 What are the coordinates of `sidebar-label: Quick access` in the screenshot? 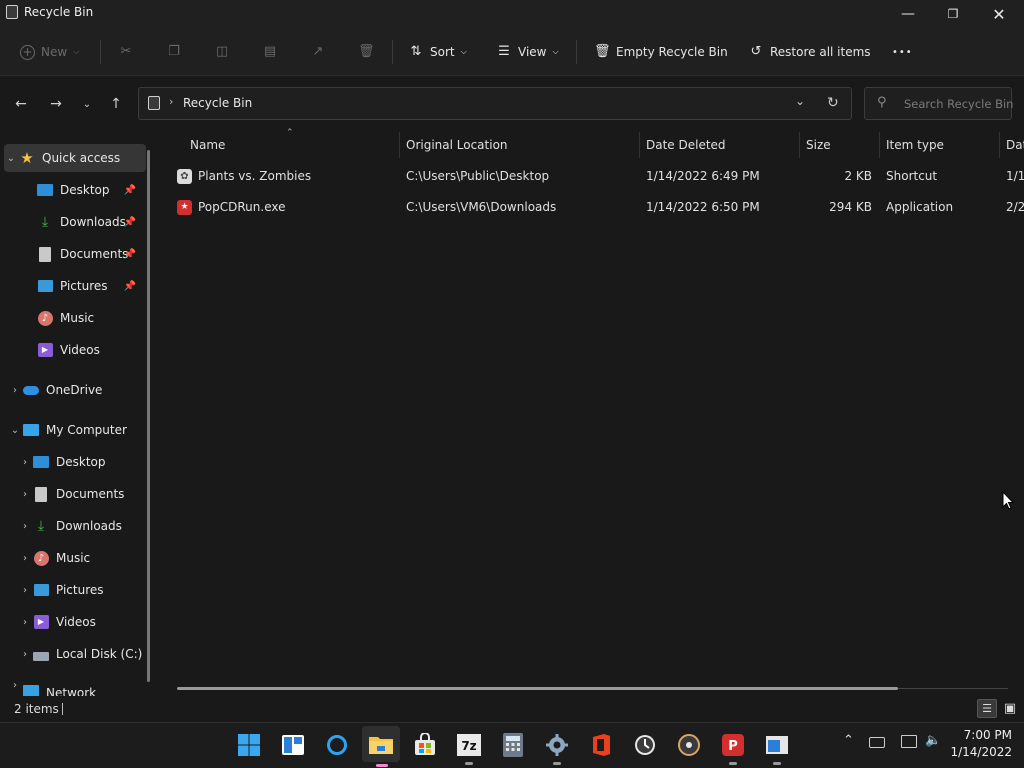 It's located at (81, 158).